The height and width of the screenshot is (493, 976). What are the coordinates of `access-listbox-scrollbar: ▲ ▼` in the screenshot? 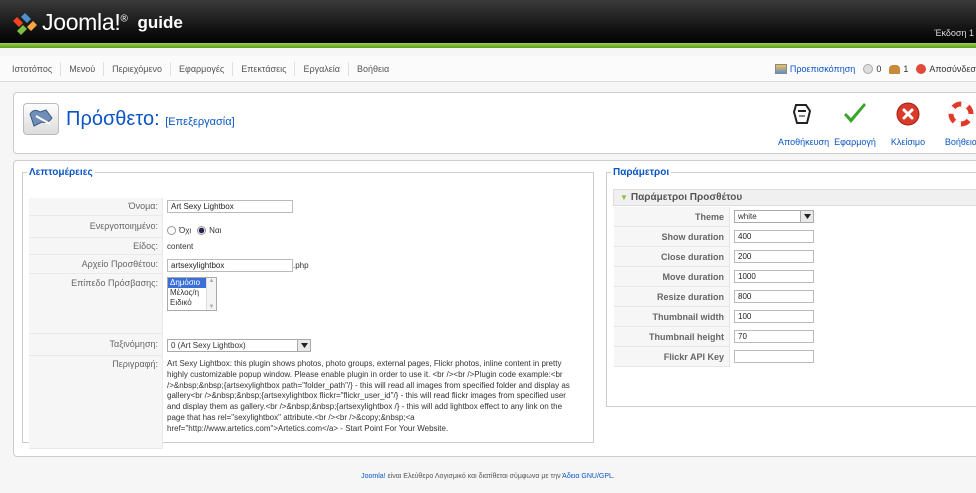 It's located at (211, 294).